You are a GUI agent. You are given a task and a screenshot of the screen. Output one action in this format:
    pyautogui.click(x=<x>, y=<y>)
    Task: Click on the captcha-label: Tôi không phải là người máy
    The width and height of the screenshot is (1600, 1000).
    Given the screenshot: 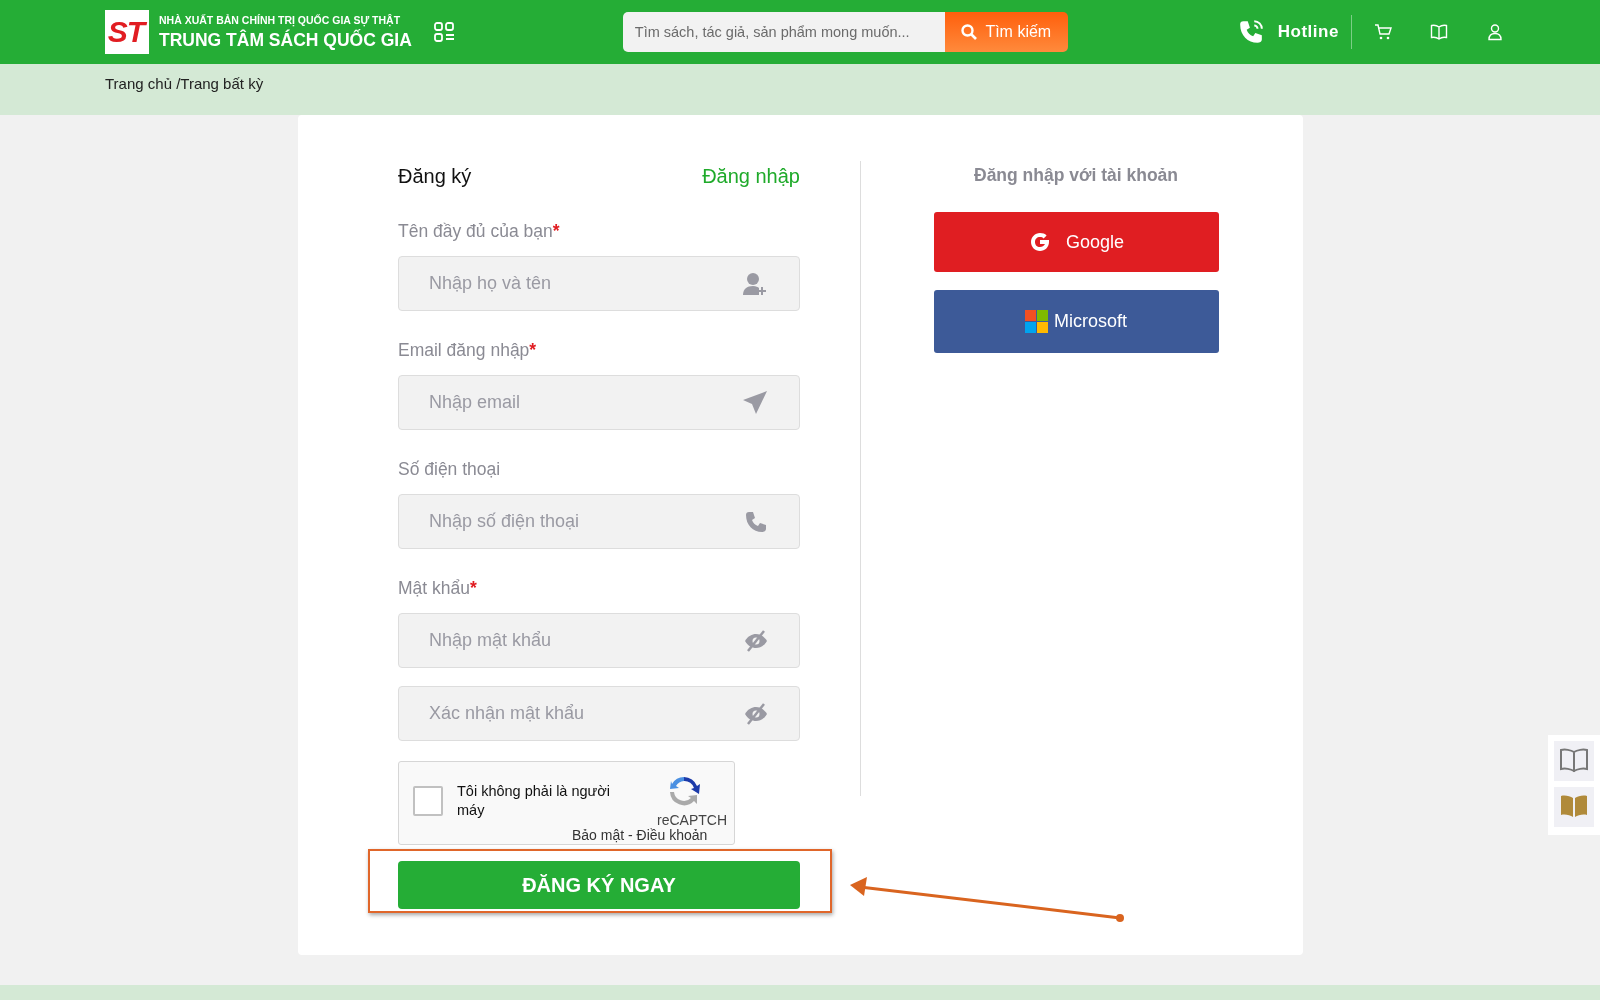 What is the action you would take?
    pyautogui.click(x=534, y=801)
    